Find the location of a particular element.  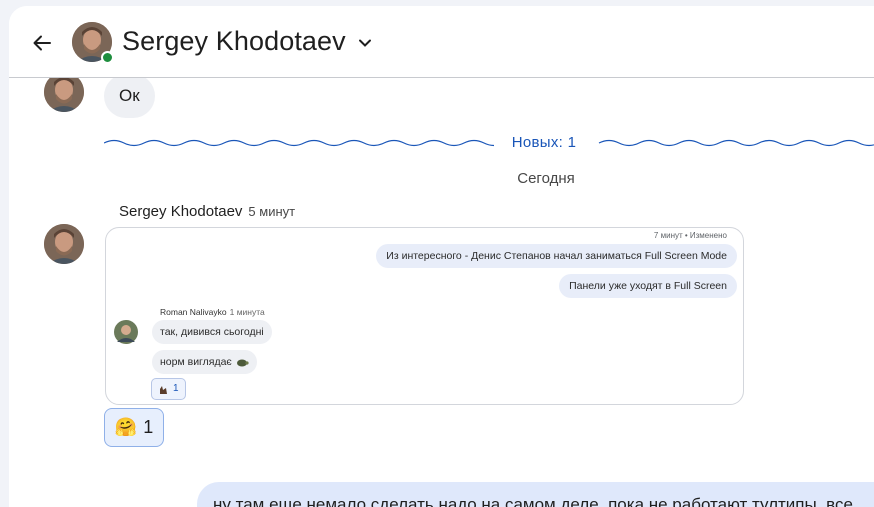

screenshot-sender: Roman Nalivayko 1 минута is located at coordinates (212, 312).